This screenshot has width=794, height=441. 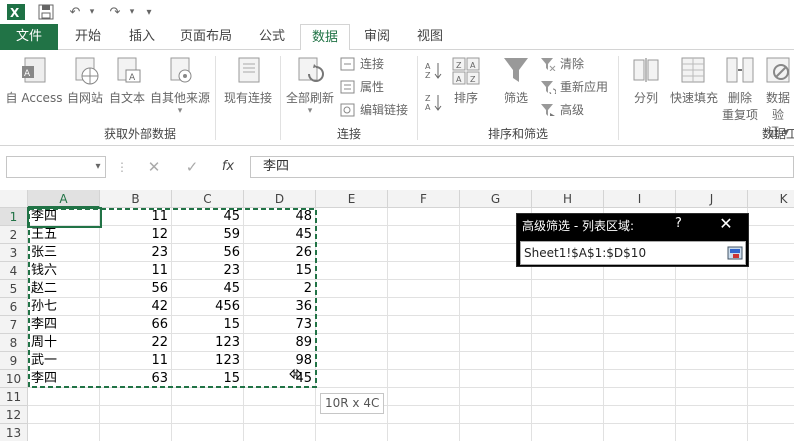 I want to click on column-header-d: D, so click(x=280, y=199).